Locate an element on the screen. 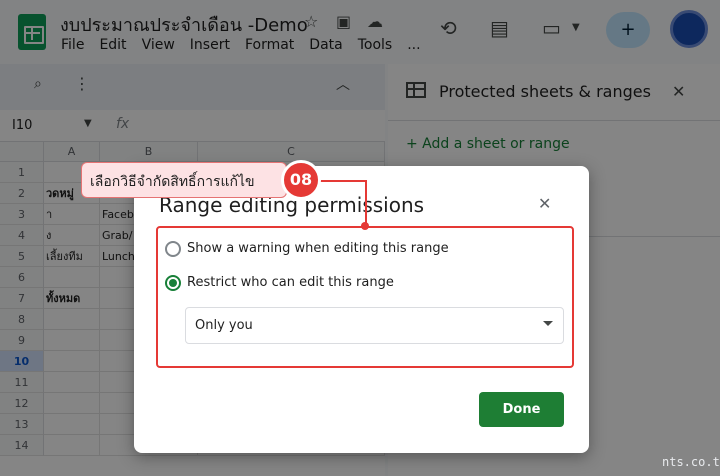 This screenshot has height=476, width=720. watermark: nts.co.th is located at coordinates (691, 462).